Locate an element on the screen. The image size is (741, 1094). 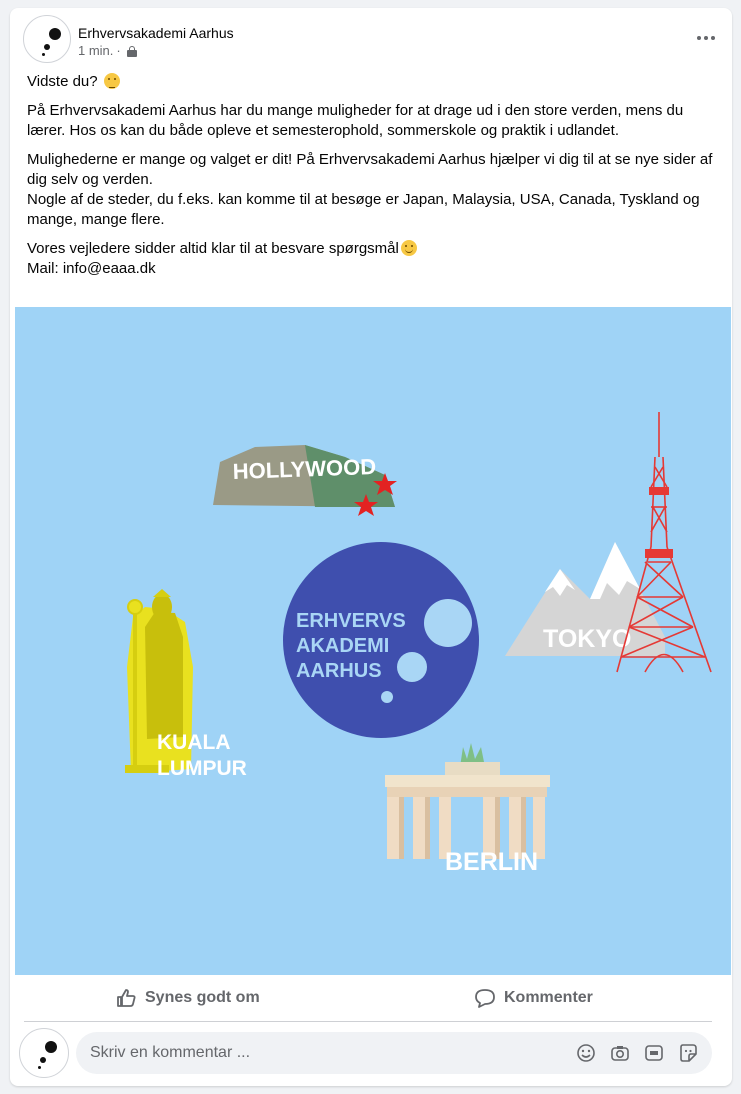
smiling-face-icon is located at coordinates (408, 248).